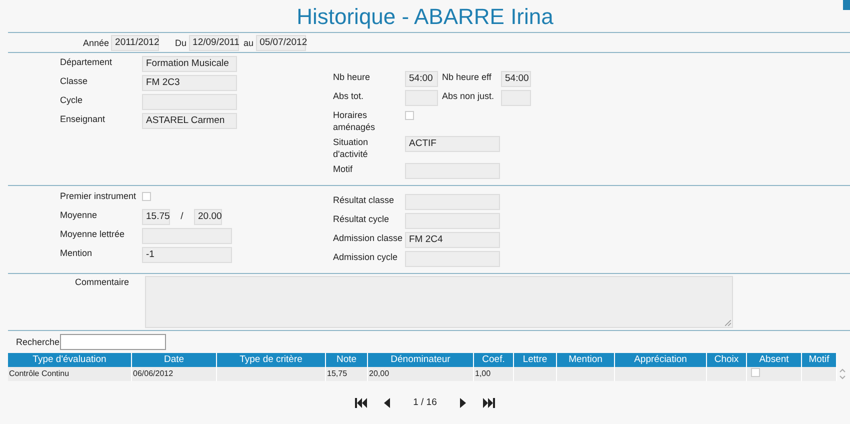  Describe the element at coordinates (728, 323) in the screenshot. I see `resize-grip-icon` at that location.